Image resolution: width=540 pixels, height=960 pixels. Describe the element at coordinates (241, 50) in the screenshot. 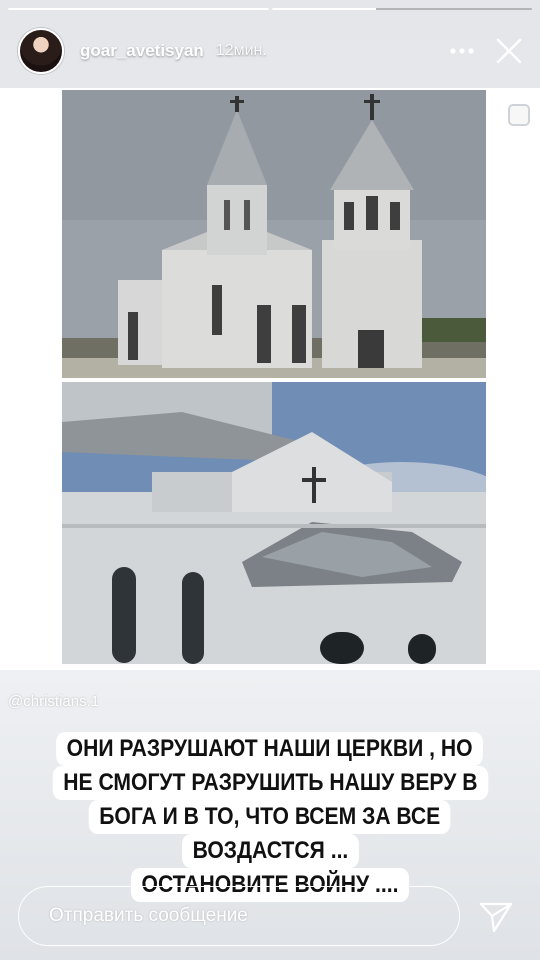

I see `post-time: 12мин.` at that location.